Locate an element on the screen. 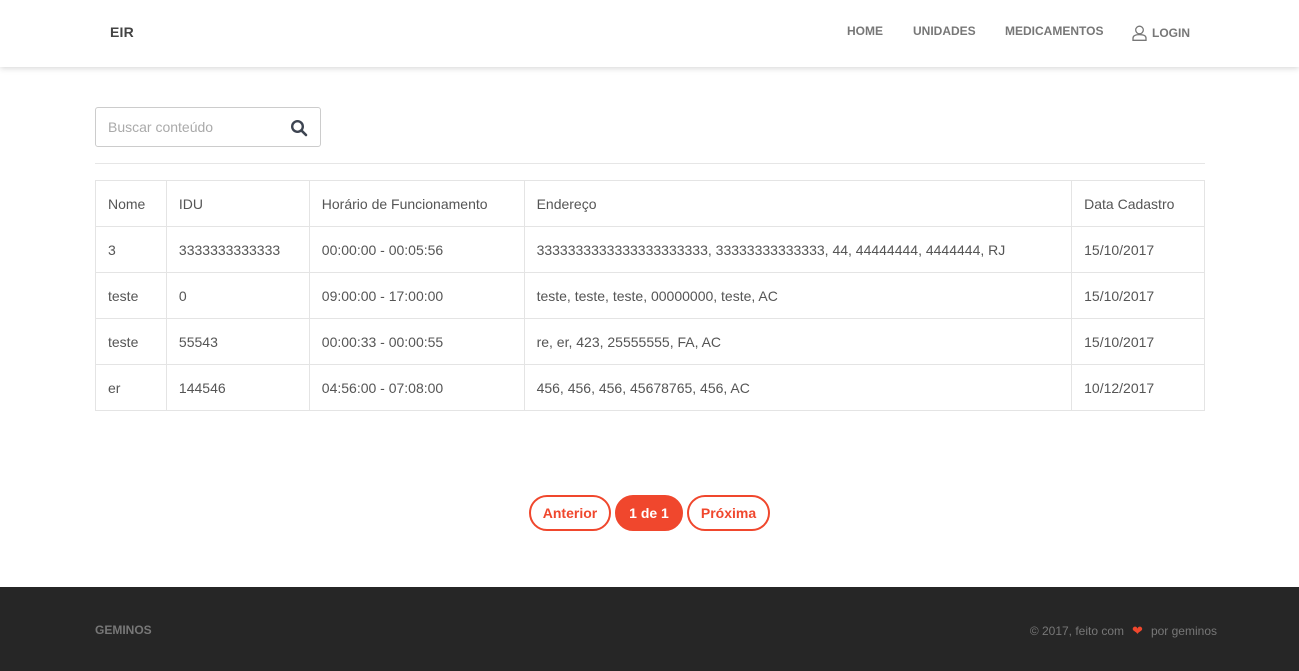  search-box is located at coordinates (208, 127).